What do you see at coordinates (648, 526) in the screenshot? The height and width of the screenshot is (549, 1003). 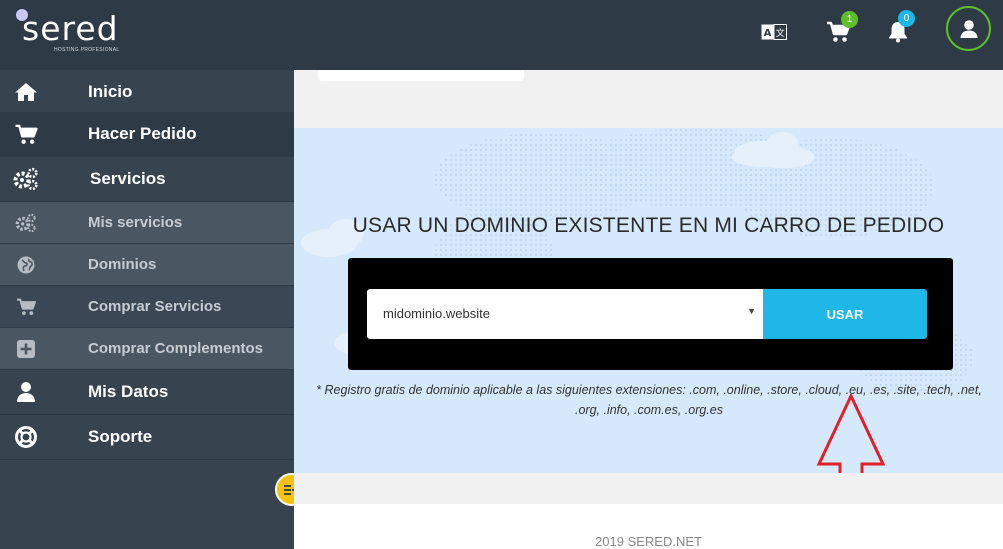 I see `footer: 2019 SERED.NET` at bounding box center [648, 526].